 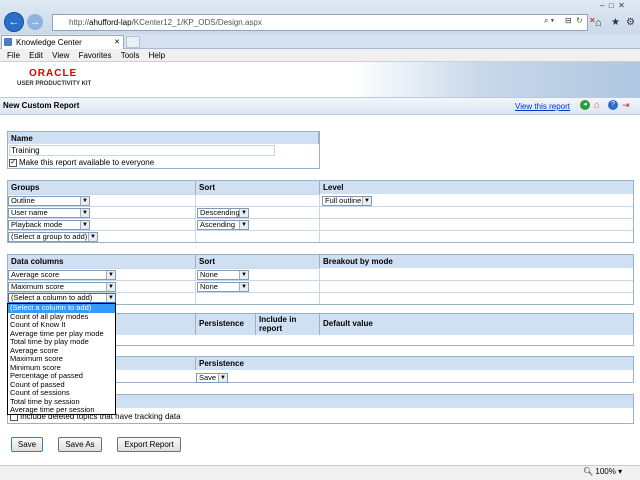 I want to click on search-icon: ⌕ ▾, so click(x=549, y=21).